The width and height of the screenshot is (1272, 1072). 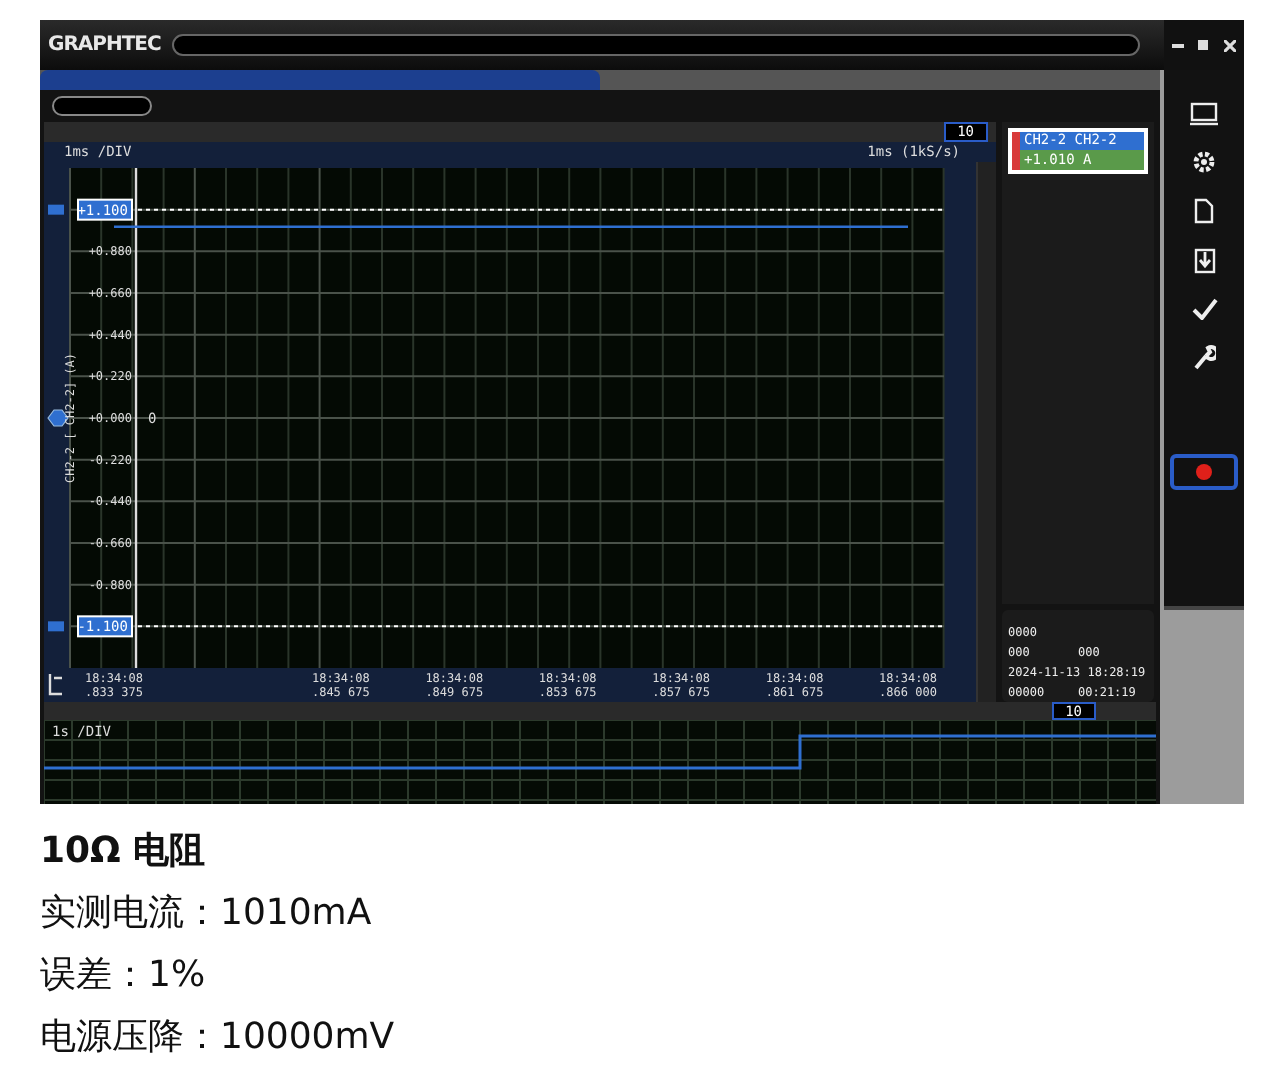 What do you see at coordinates (1204, 162) in the screenshot?
I see `gear-icon` at bounding box center [1204, 162].